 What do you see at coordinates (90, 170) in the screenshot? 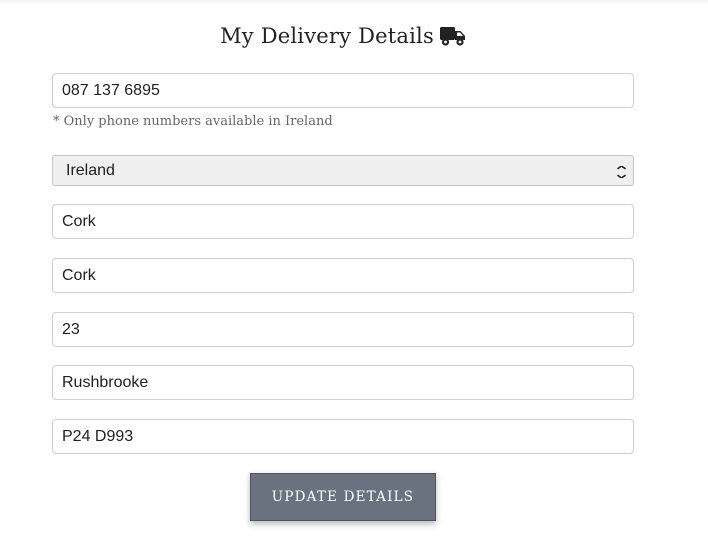
I see `country-select-value: Ireland` at bounding box center [90, 170].